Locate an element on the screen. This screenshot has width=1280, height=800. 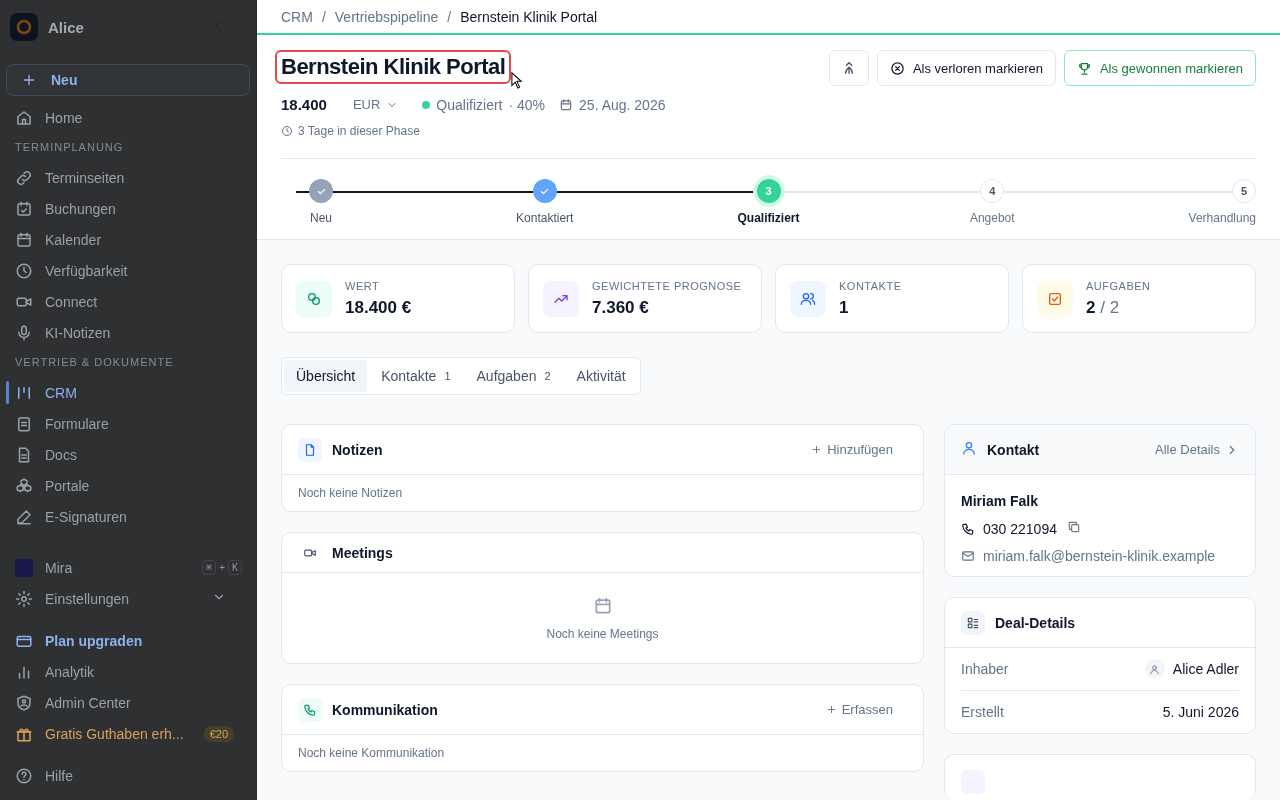
breadcrumb-item: CRM is located at coordinates (297, 16).